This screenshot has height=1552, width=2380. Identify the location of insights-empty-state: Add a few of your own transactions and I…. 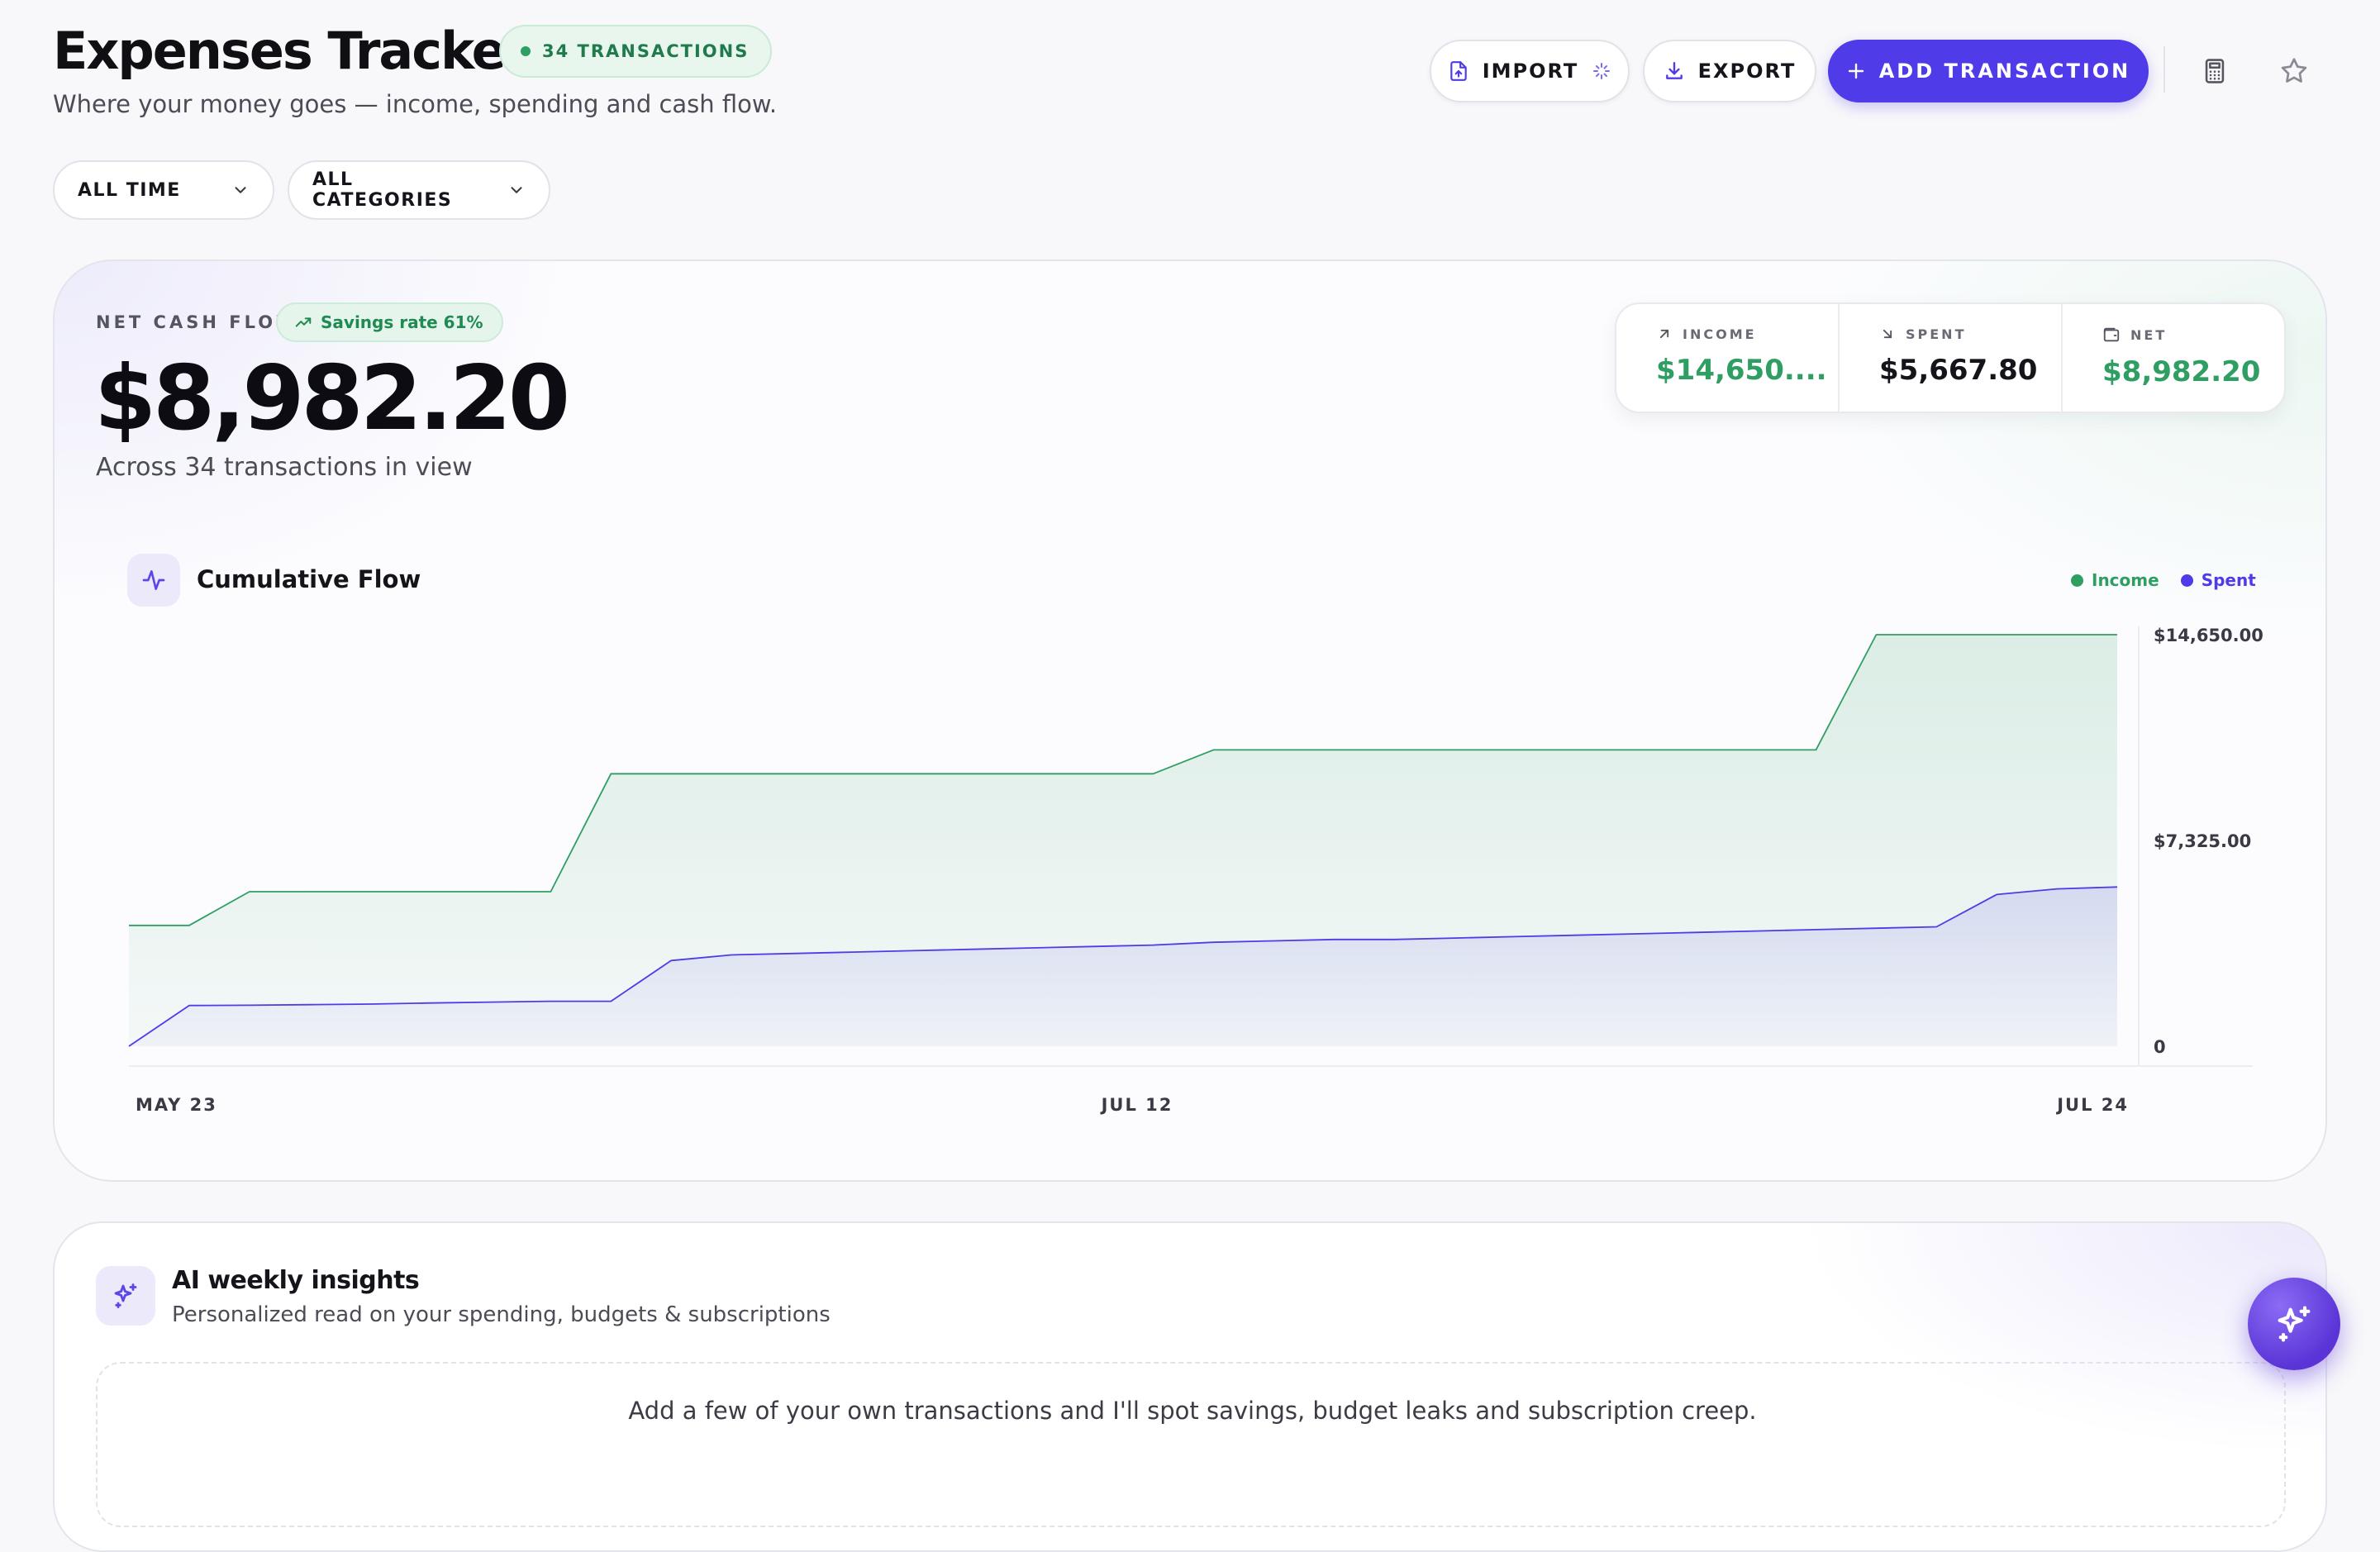
(1191, 1444).